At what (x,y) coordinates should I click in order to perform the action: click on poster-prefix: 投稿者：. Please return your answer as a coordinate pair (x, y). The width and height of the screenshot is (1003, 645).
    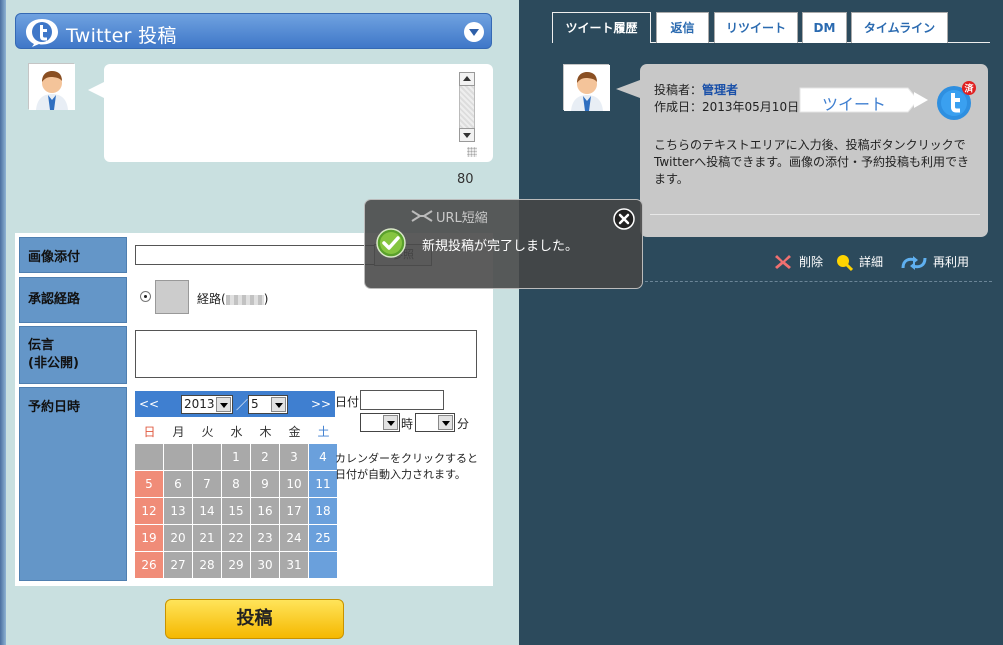
    Looking at the image, I should click on (678, 90).